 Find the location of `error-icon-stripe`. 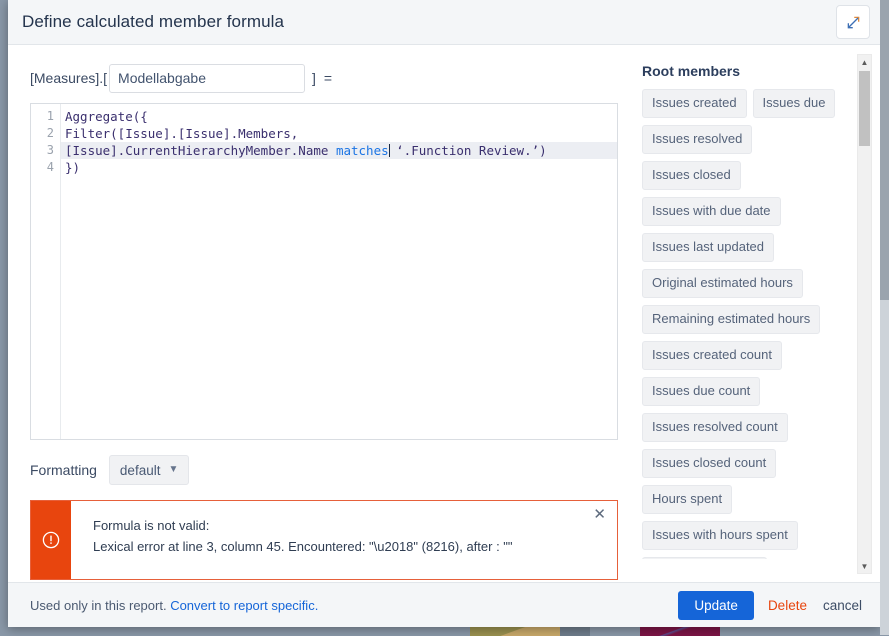

error-icon-stripe is located at coordinates (51, 540).